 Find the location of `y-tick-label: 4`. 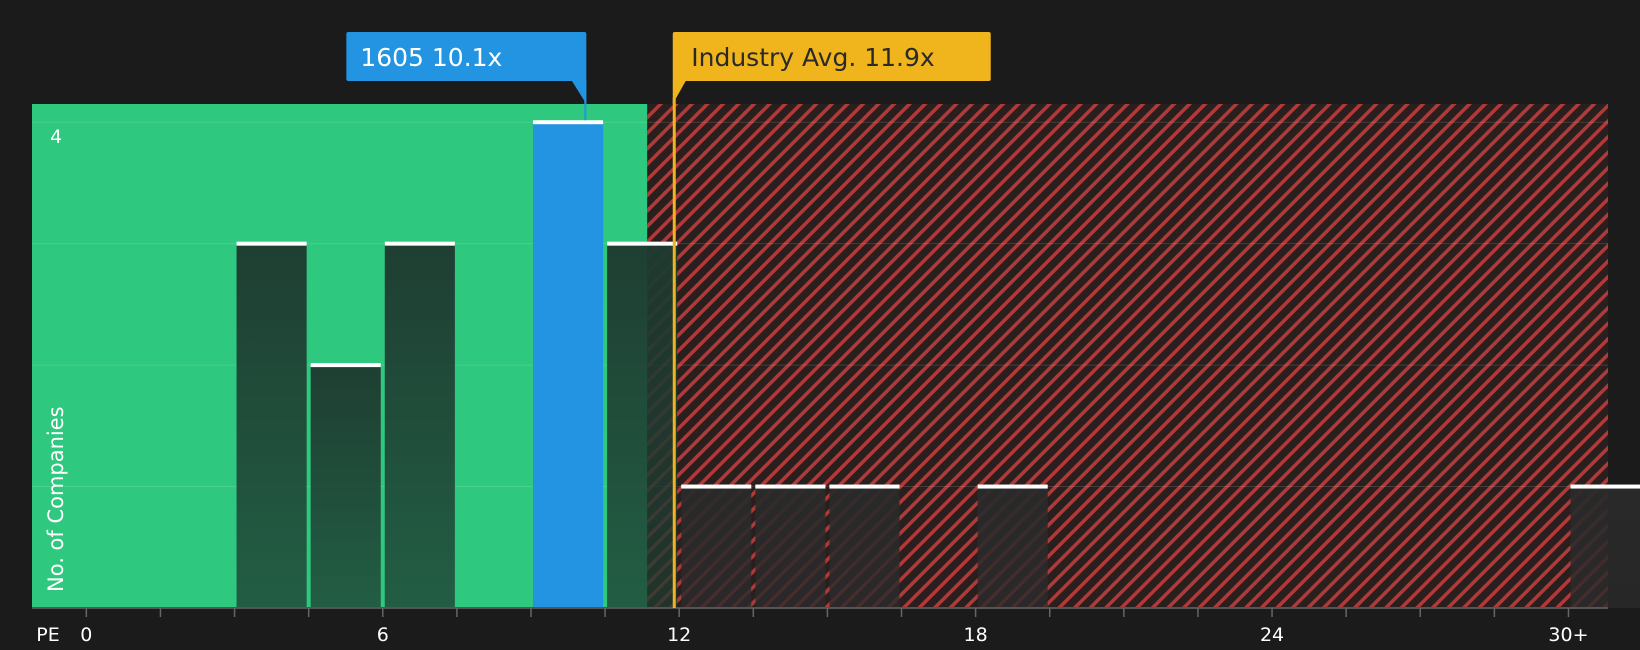

y-tick-label: 4 is located at coordinates (56, 137).